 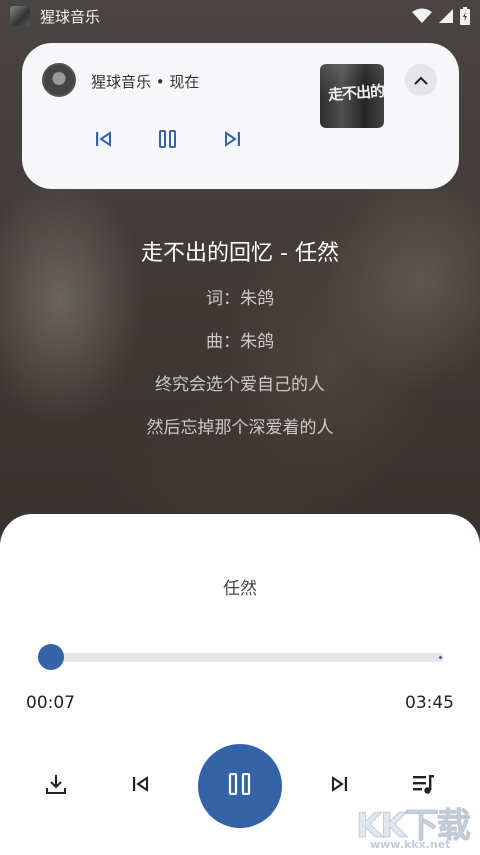 I want to click on progress-end-dot, so click(x=440, y=657).